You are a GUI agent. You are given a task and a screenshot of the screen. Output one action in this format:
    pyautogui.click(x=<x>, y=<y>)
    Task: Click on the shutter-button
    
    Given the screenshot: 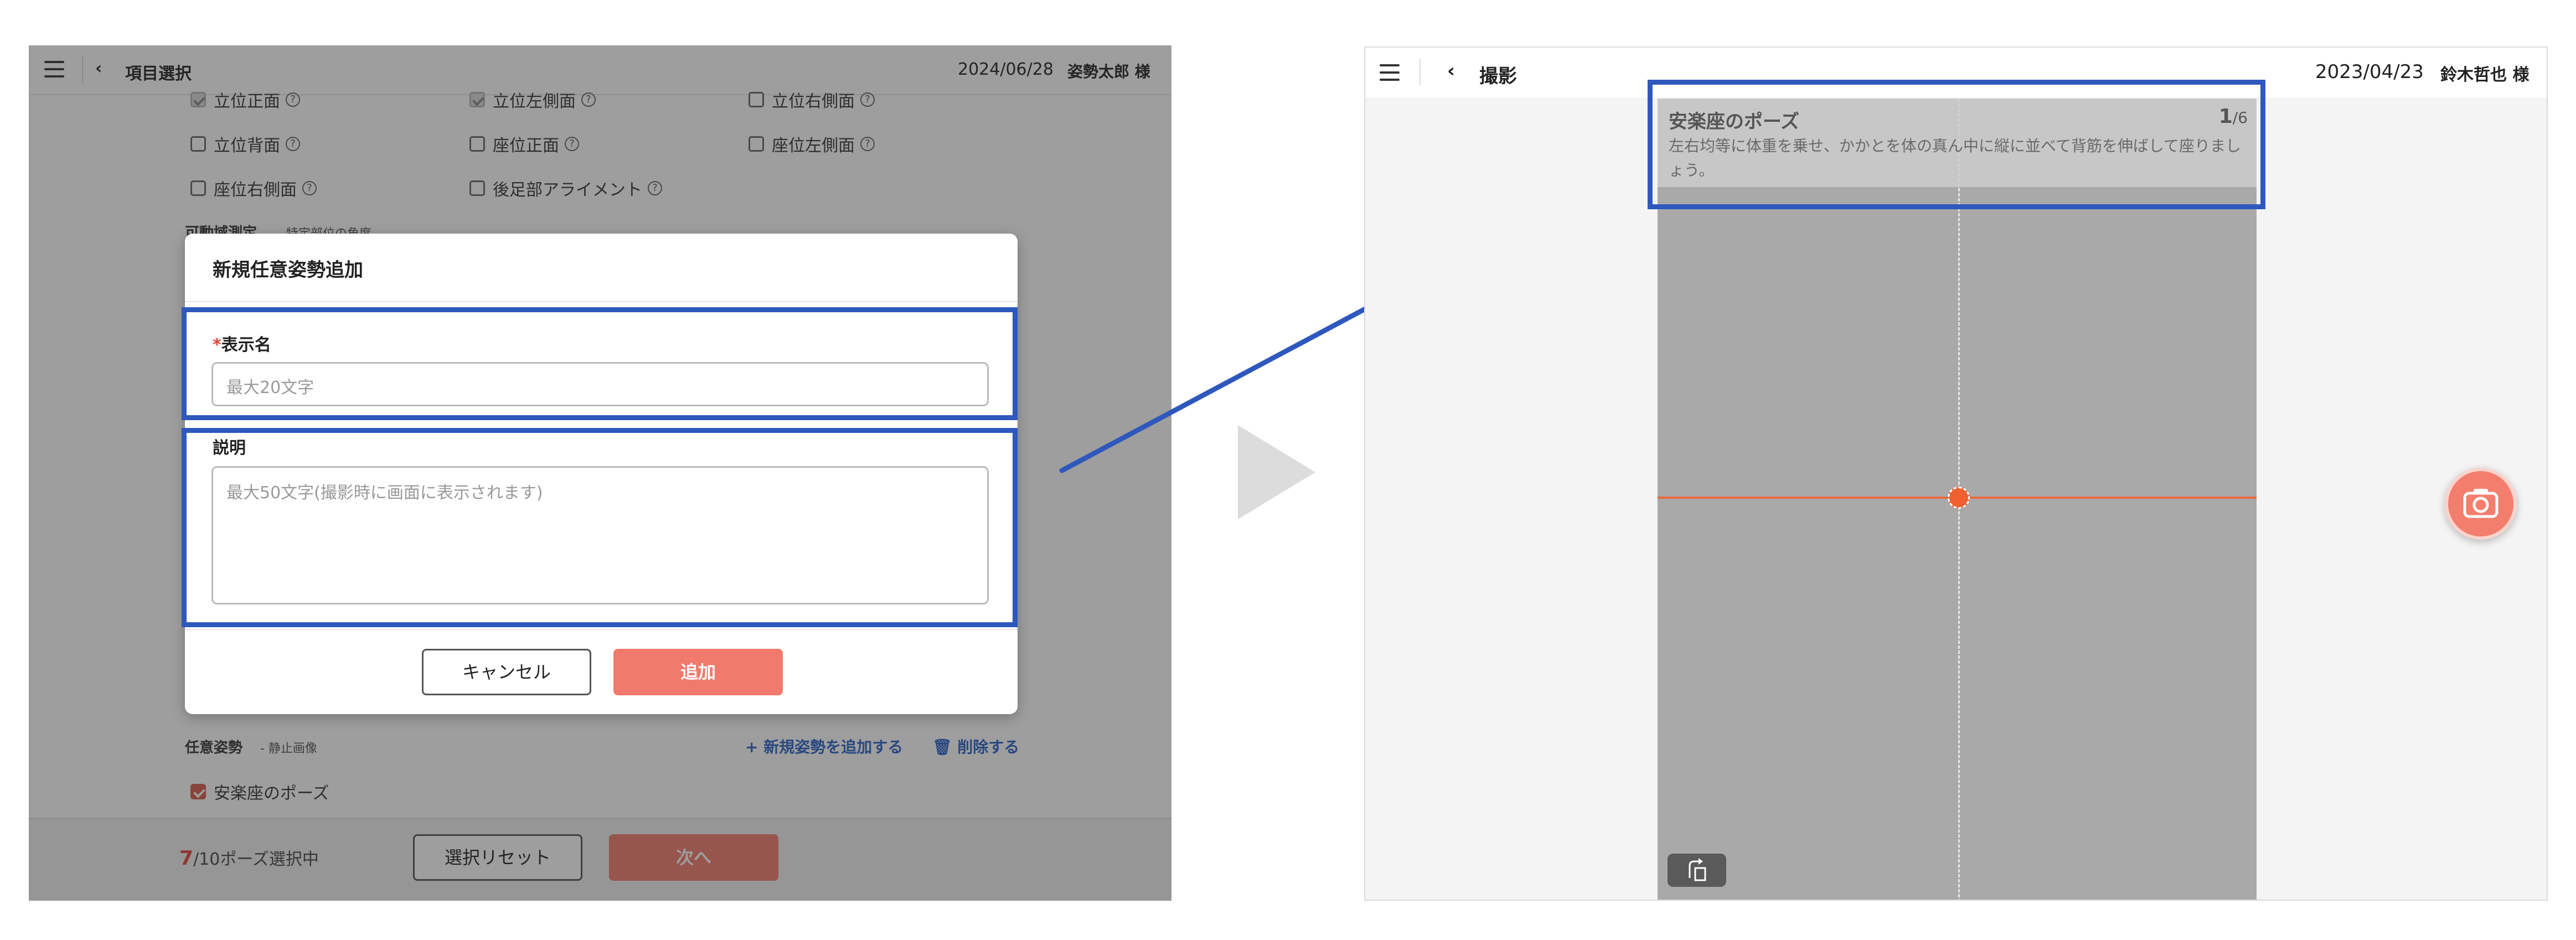 What is the action you would take?
    pyautogui.click(x=2481, y=504)
    